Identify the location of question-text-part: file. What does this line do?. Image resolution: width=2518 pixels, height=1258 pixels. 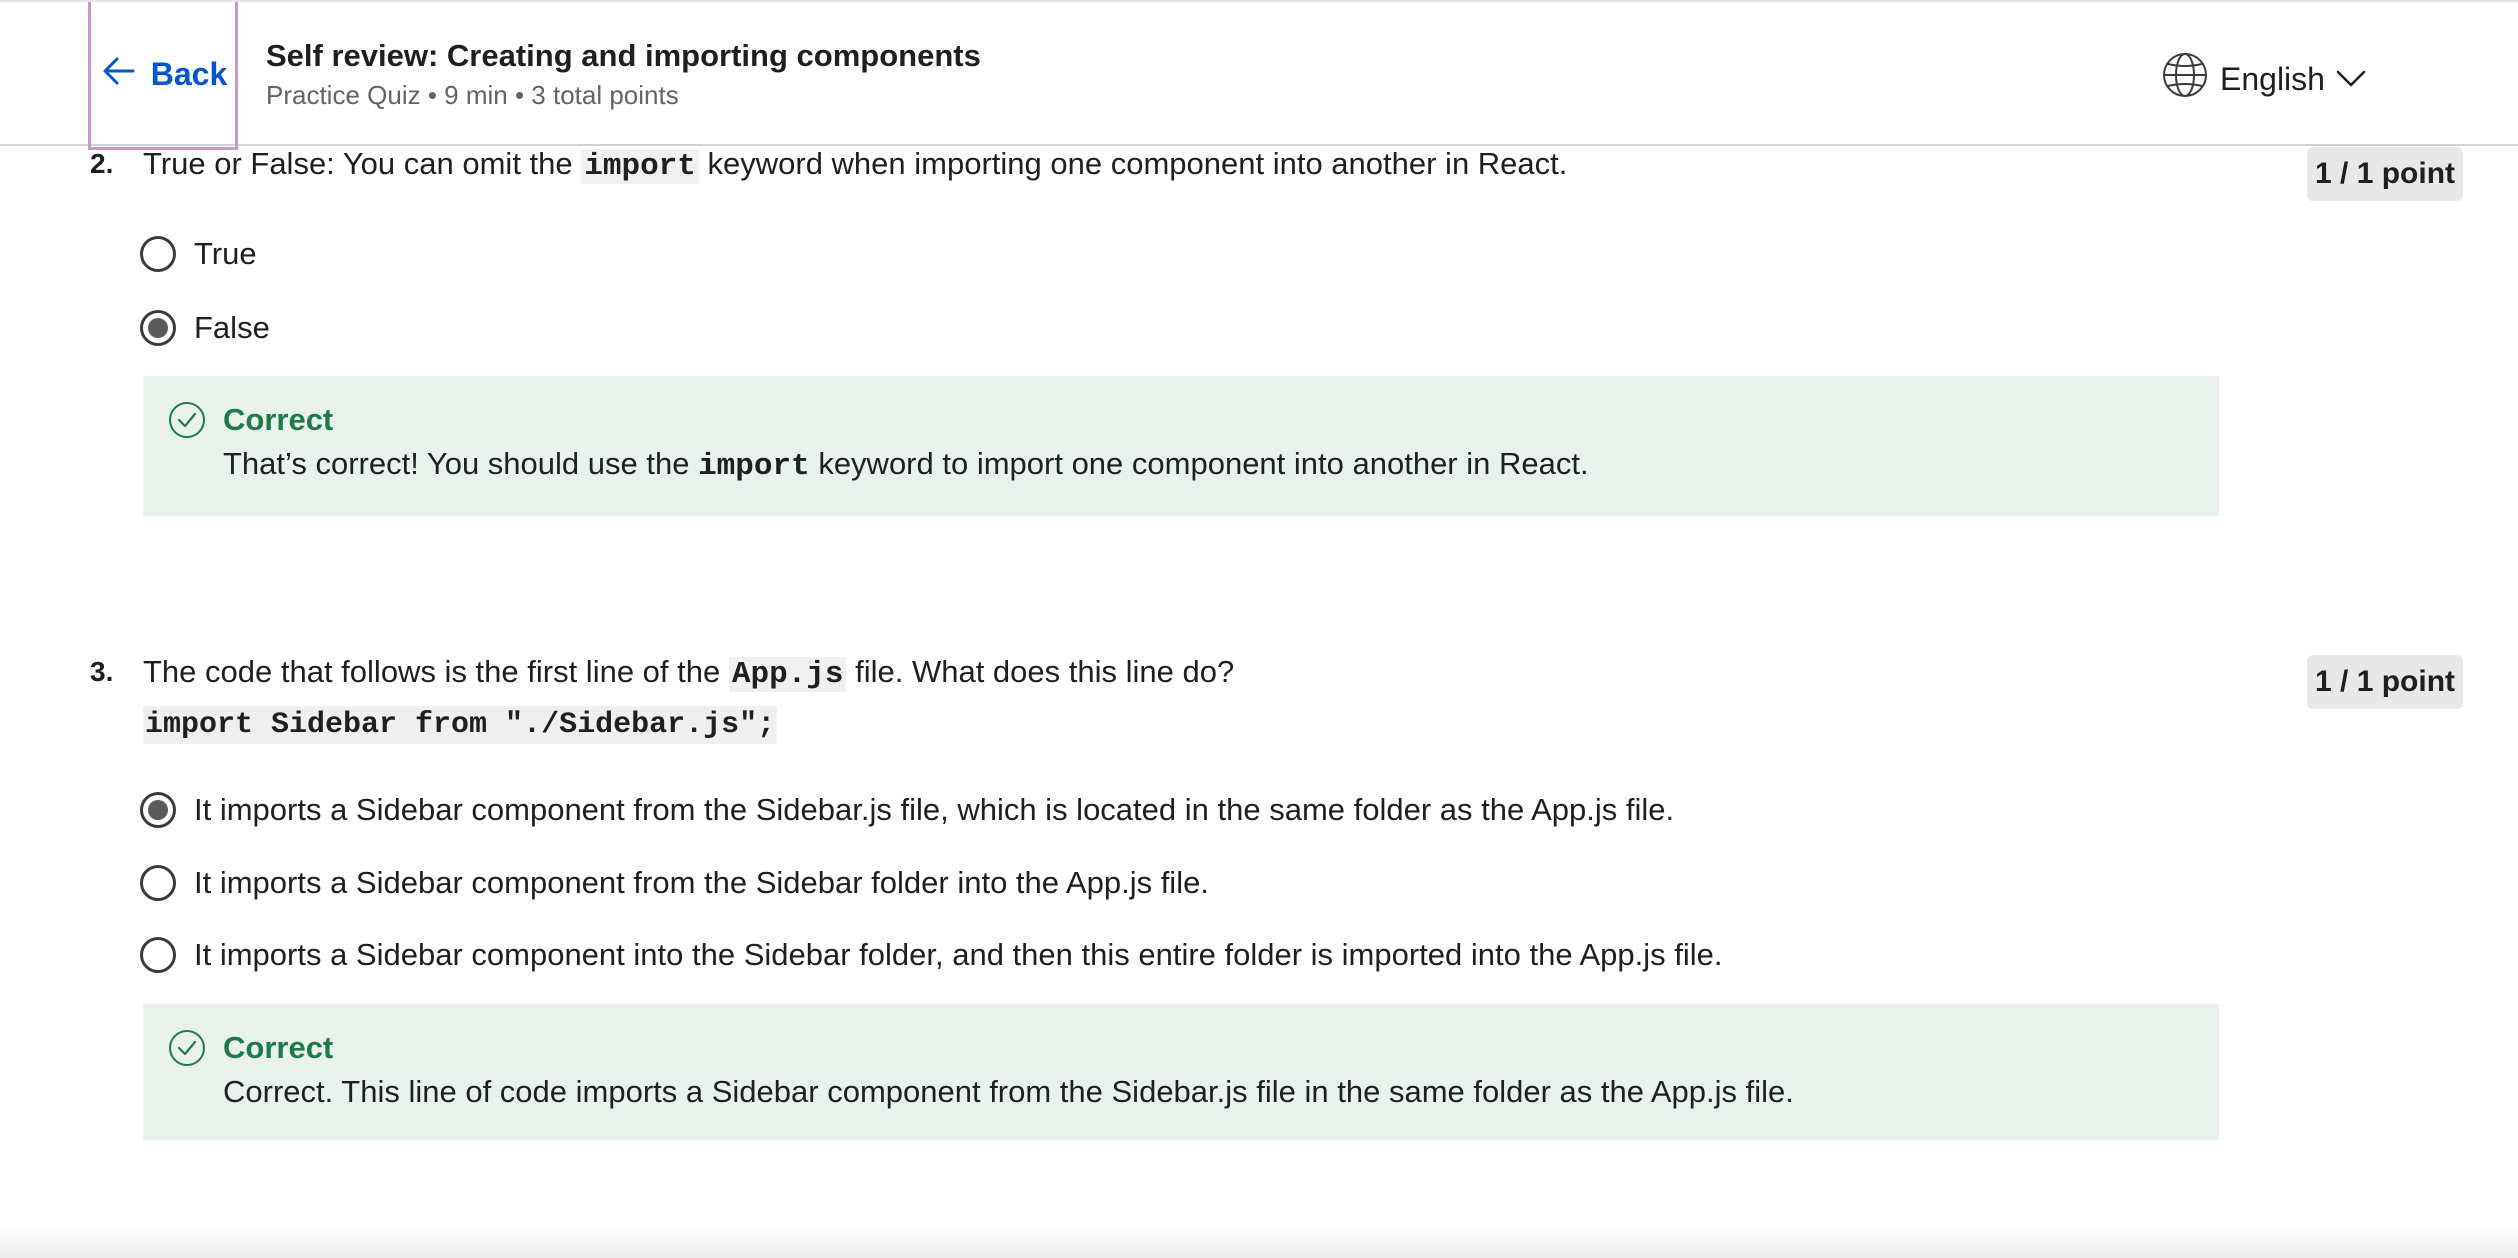
(1040, 671).